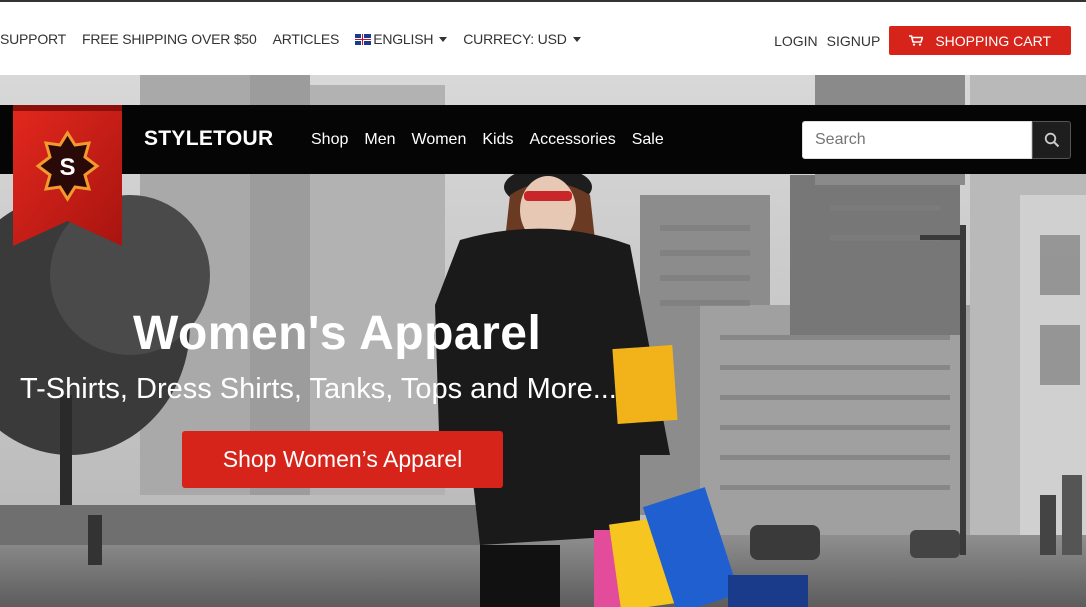  What do you see at coordinates (515, 39) in the screenshot?
I see `currency-label: CURRECY: USD` at bounding box center [515, 39].